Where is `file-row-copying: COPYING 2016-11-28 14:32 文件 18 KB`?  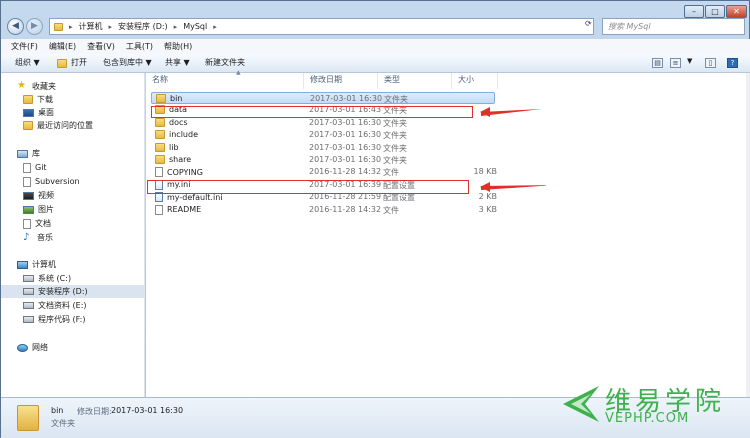
file-row-copying: COPYING 2016-11-28 14:32 文件 18 KB is located at coordinates (324, 172).